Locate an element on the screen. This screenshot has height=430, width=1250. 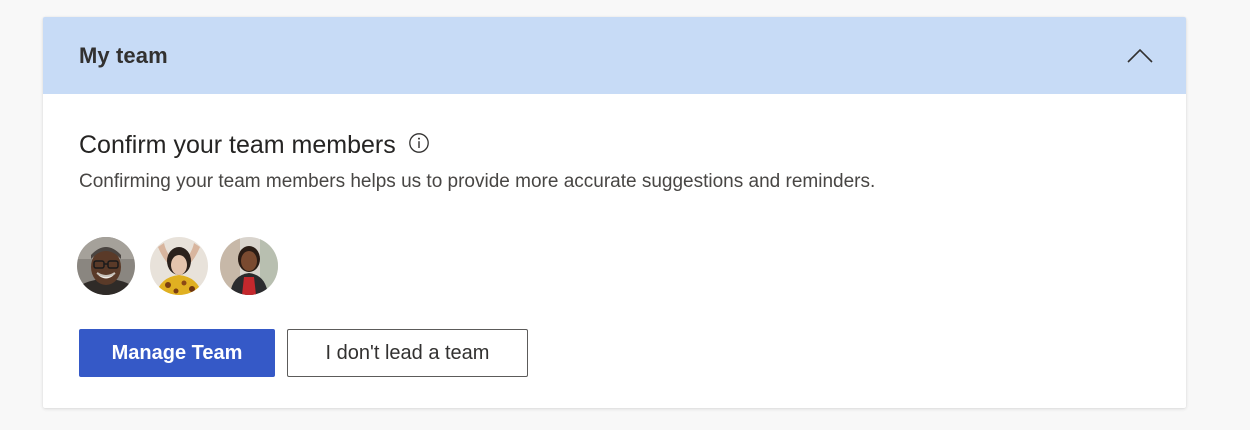
chevron-up-icon is located at coordinates (1140, 55).